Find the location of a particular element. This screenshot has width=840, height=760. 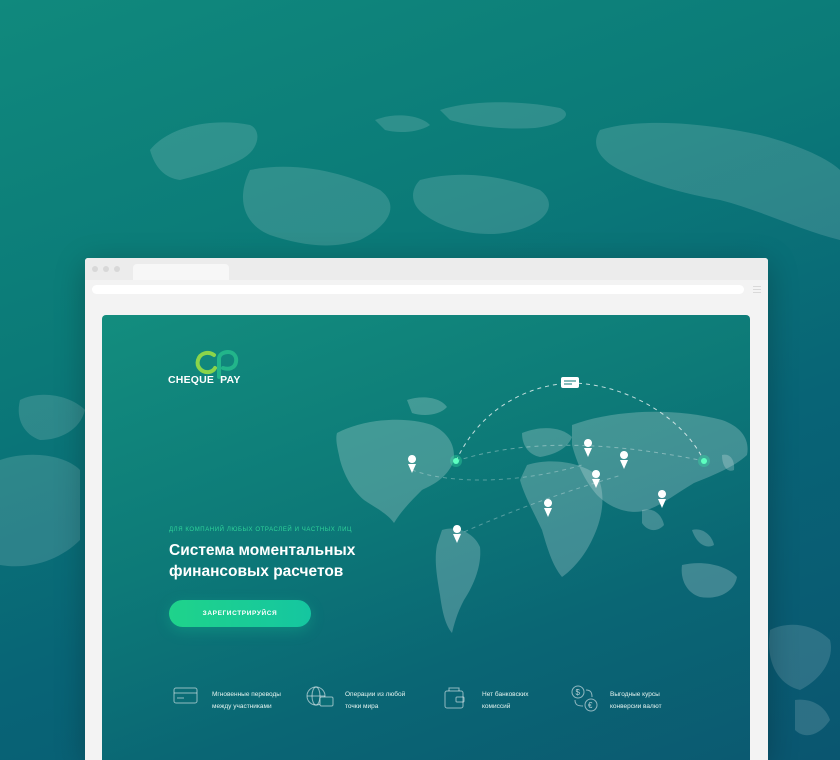

currency-exchange-icon: $ € is located at coordinates (584, 698).